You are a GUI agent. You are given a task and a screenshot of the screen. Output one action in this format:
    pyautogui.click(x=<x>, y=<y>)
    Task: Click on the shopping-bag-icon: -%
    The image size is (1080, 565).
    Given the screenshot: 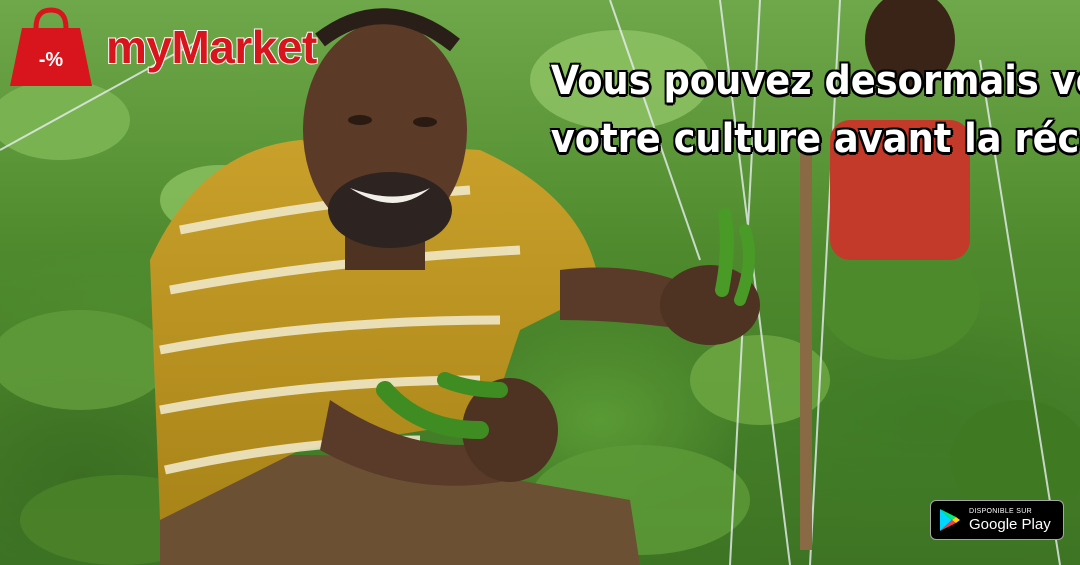 What is the action you would take?
    pyautogui.click(x=51, y=46)
    